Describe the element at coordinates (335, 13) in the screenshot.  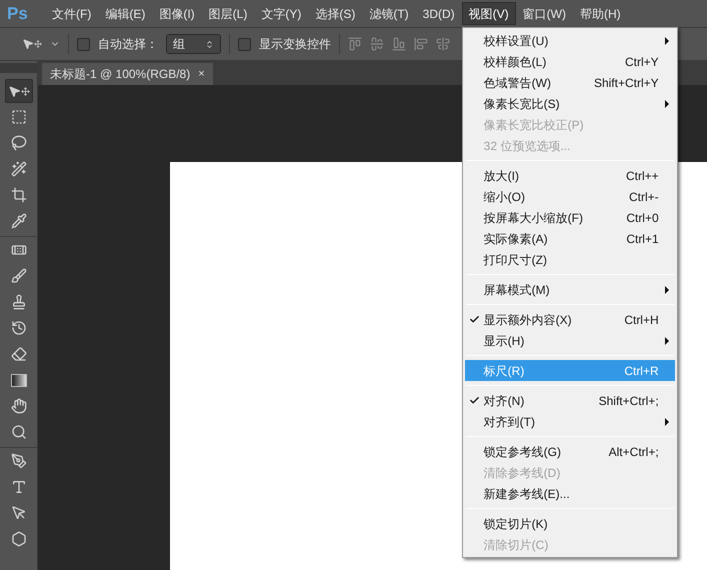
I see `menu-item: 选择(S)` at that location.